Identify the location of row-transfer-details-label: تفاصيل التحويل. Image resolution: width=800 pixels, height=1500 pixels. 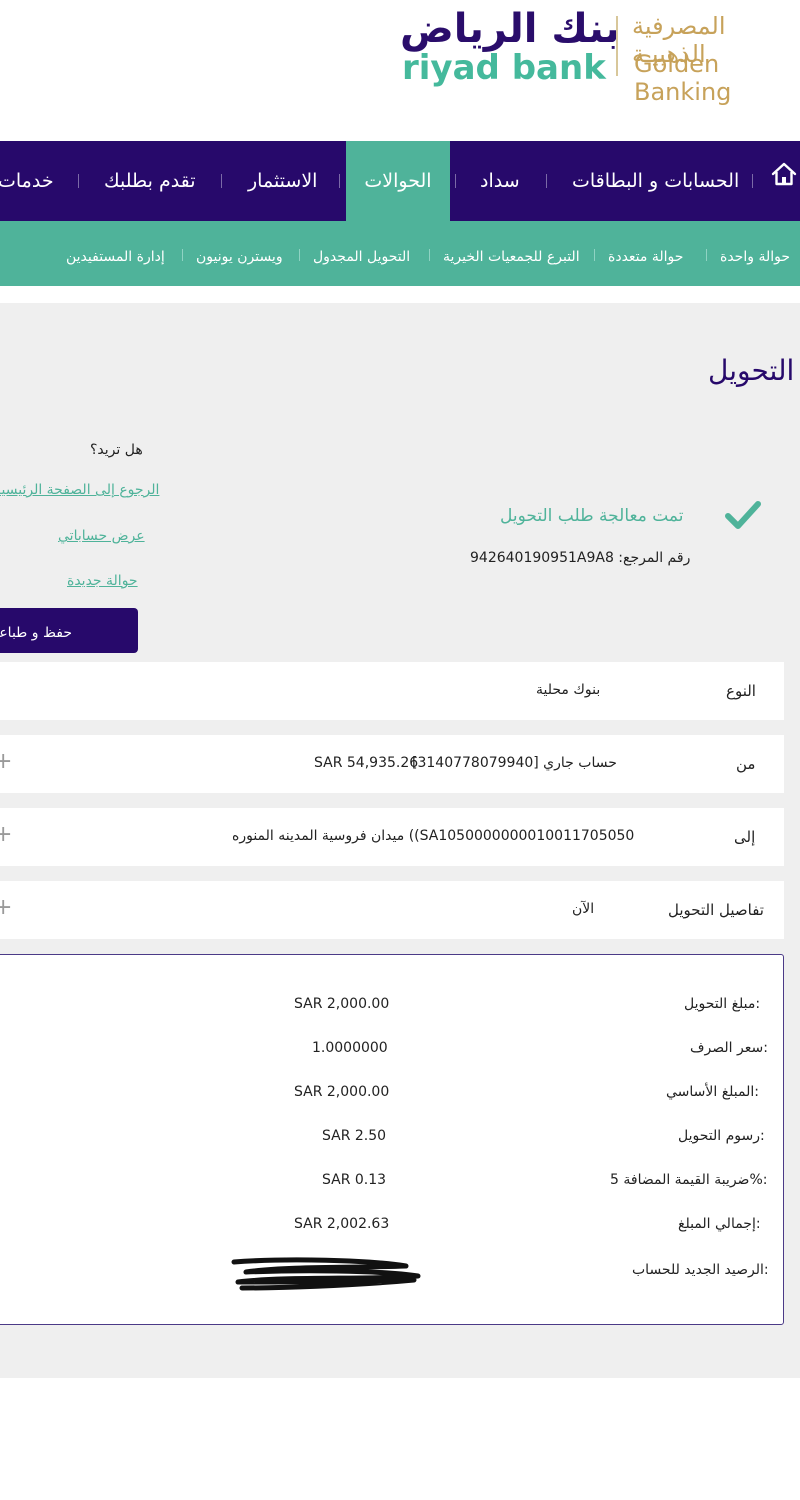
(716, 910).